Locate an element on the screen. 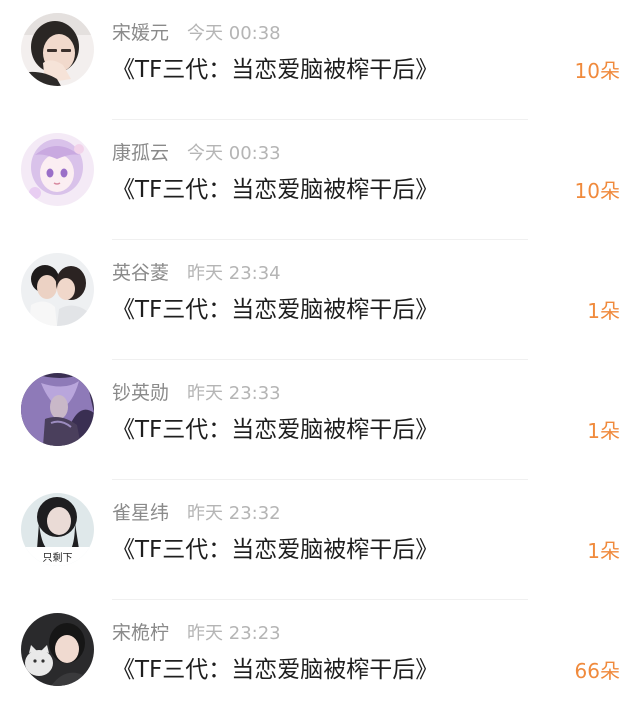  username: 英谷菱 is located at coordinates (140, 273).